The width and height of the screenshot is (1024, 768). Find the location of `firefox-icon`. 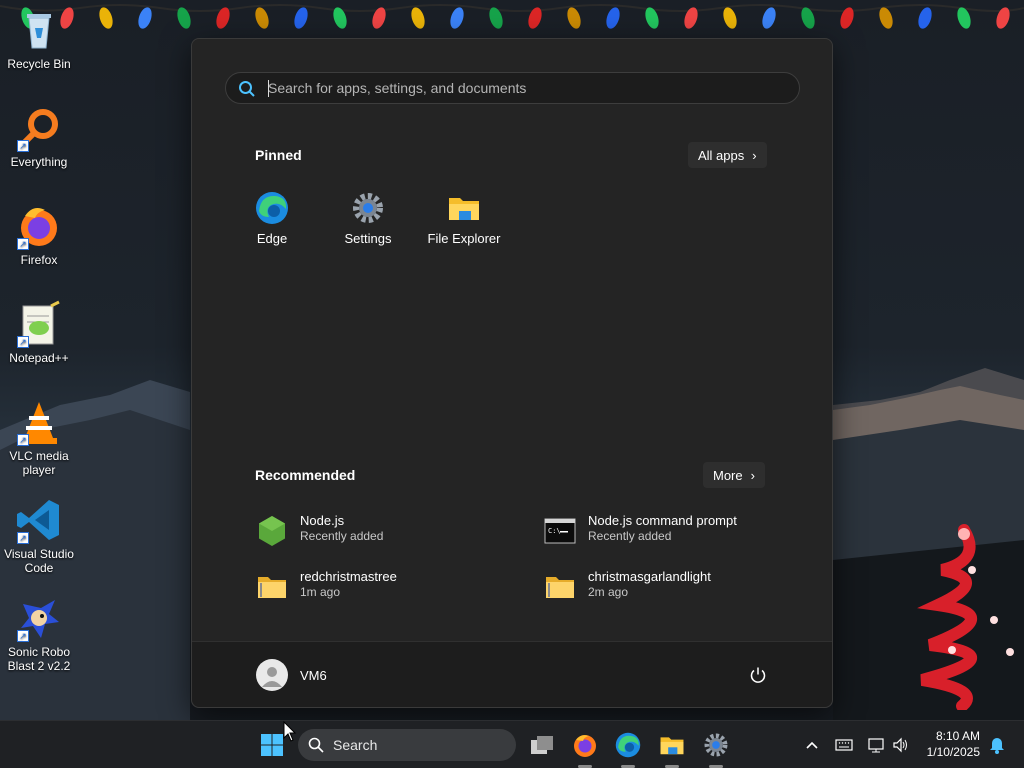

firefox-icon is located at coordinates (585, 746).